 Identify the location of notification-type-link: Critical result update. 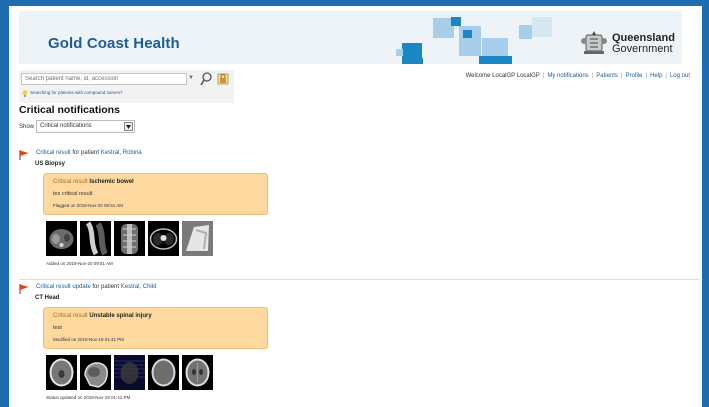
(63, 287).